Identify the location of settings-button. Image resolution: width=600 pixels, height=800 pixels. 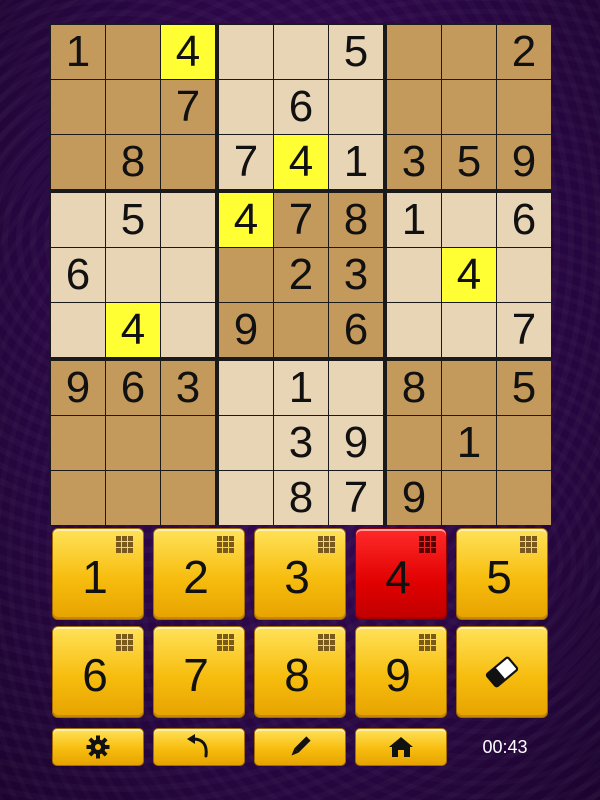
(98, 747).